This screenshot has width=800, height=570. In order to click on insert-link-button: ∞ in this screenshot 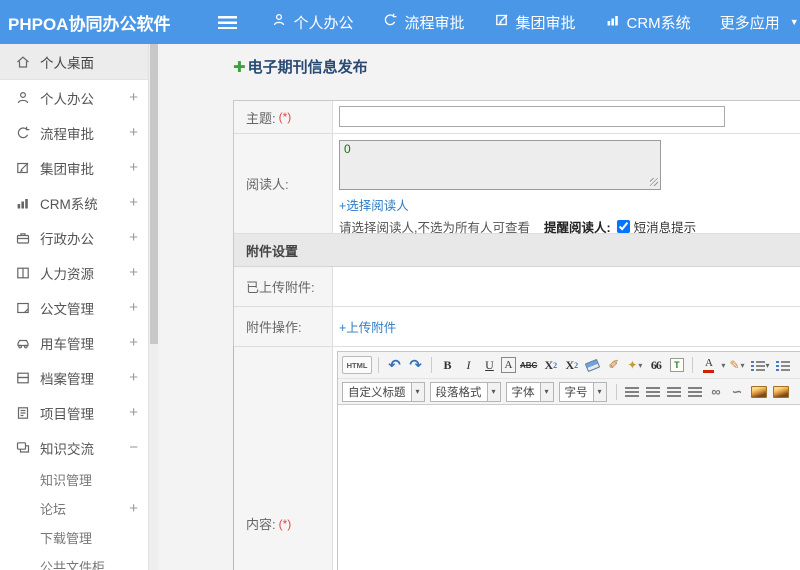, I will do `click(716, 392)`.